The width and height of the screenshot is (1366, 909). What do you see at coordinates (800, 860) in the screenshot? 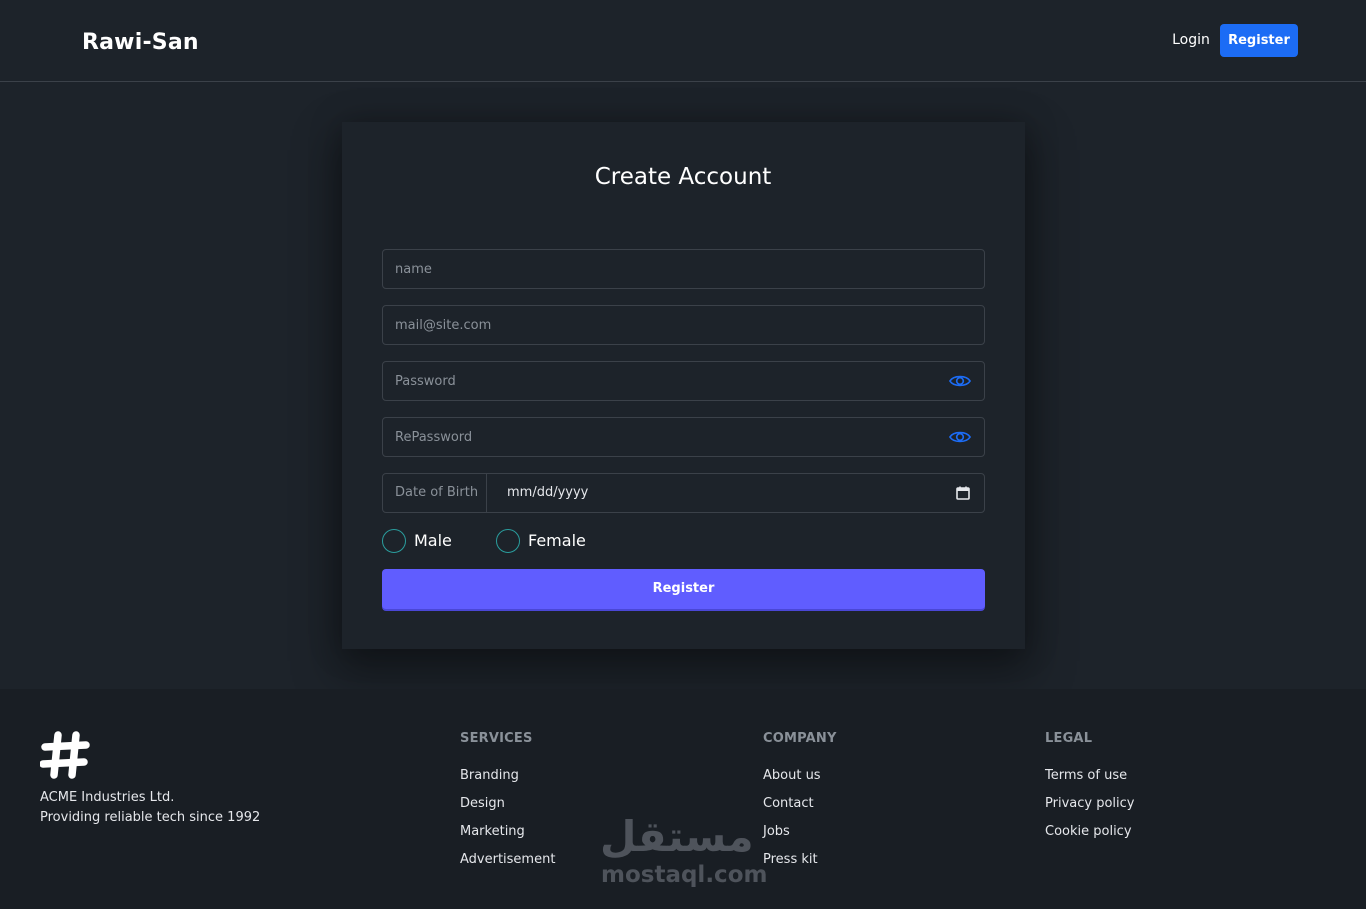
I see `footer-link-press-kit: Press kit` at bounding box center [800, 860].